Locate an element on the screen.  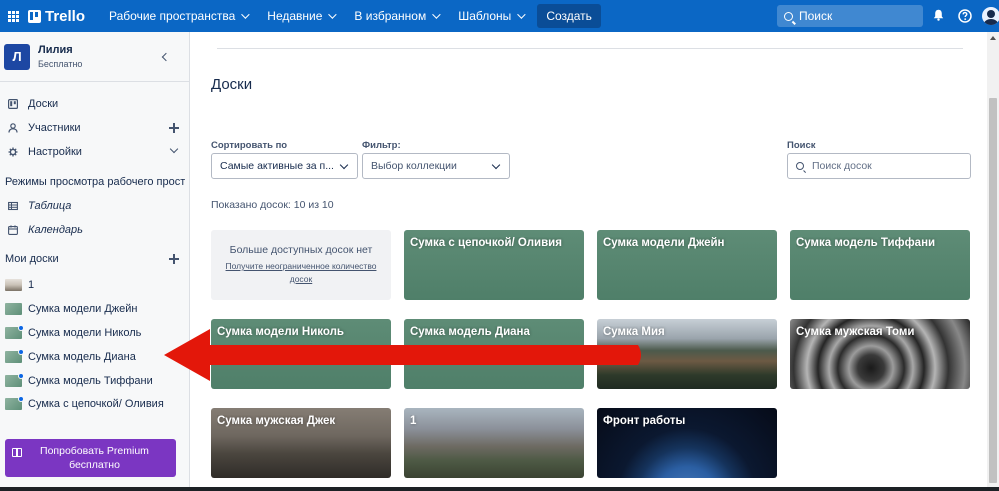
unlimited-boards-link: Получите неограниченное количество досок is located at coordinates (301, 273).